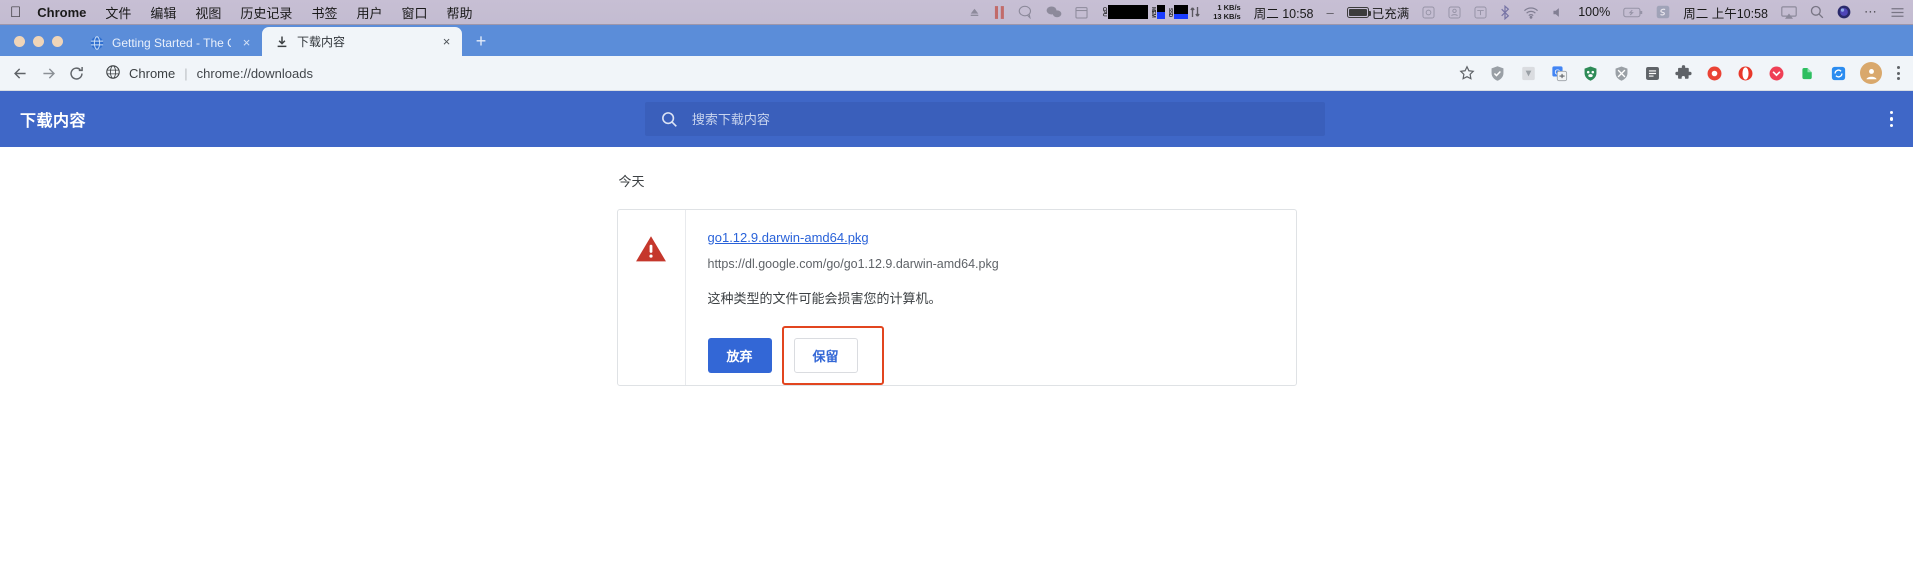 The width and height of the screenshot is (1913, 563). What do you see at coordinates (1170, 12) in the screenshot?
I see `disk-label: SSD` at bounding box center [1170, 12].